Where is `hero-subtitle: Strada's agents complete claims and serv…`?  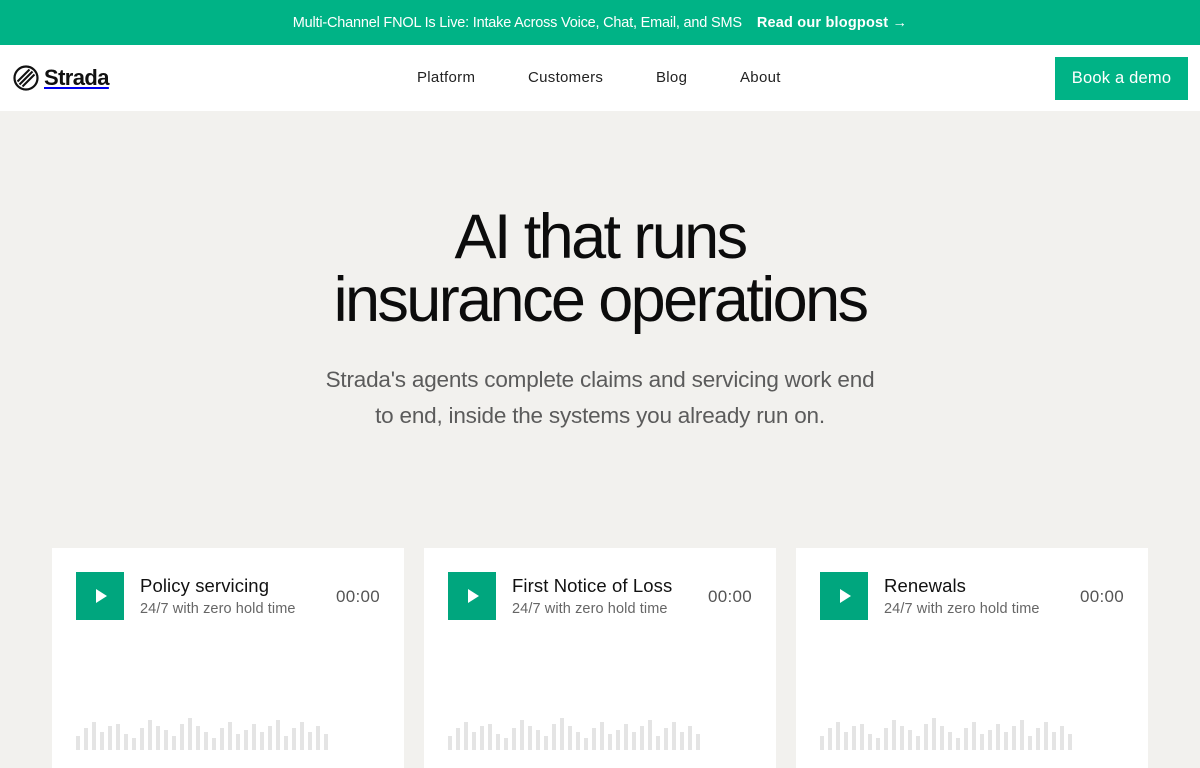 hero-subtitle: Strada's agents complete claims and serv… is located at coordinates (600, 397).